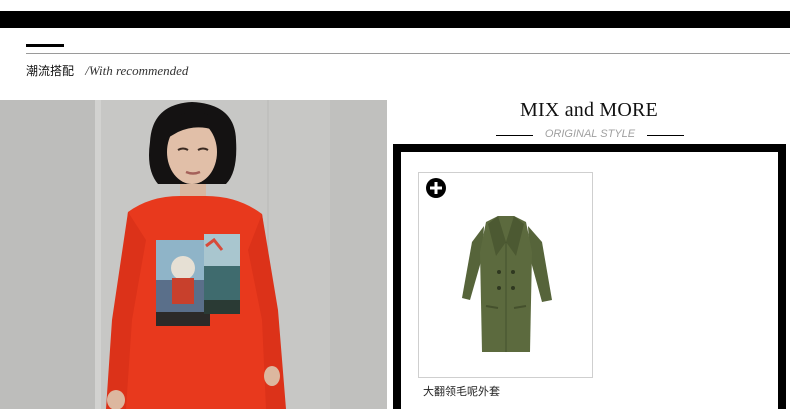 This screenshot has height=409, width=790. I want to click on coat-image, so click(506, 283).